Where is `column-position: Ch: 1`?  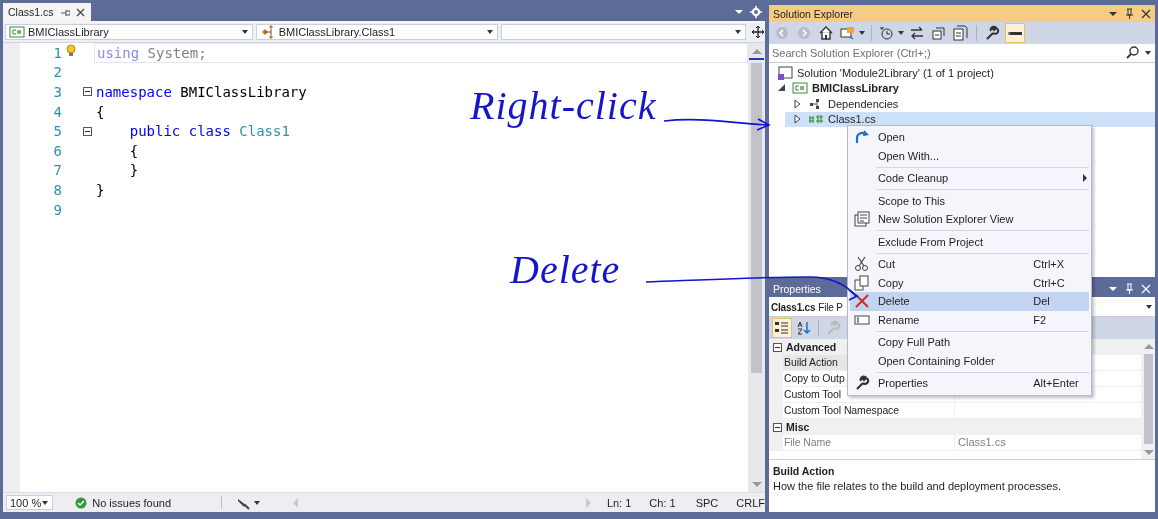
column-position: Ch: 1 is located at coordinates (662, 502).